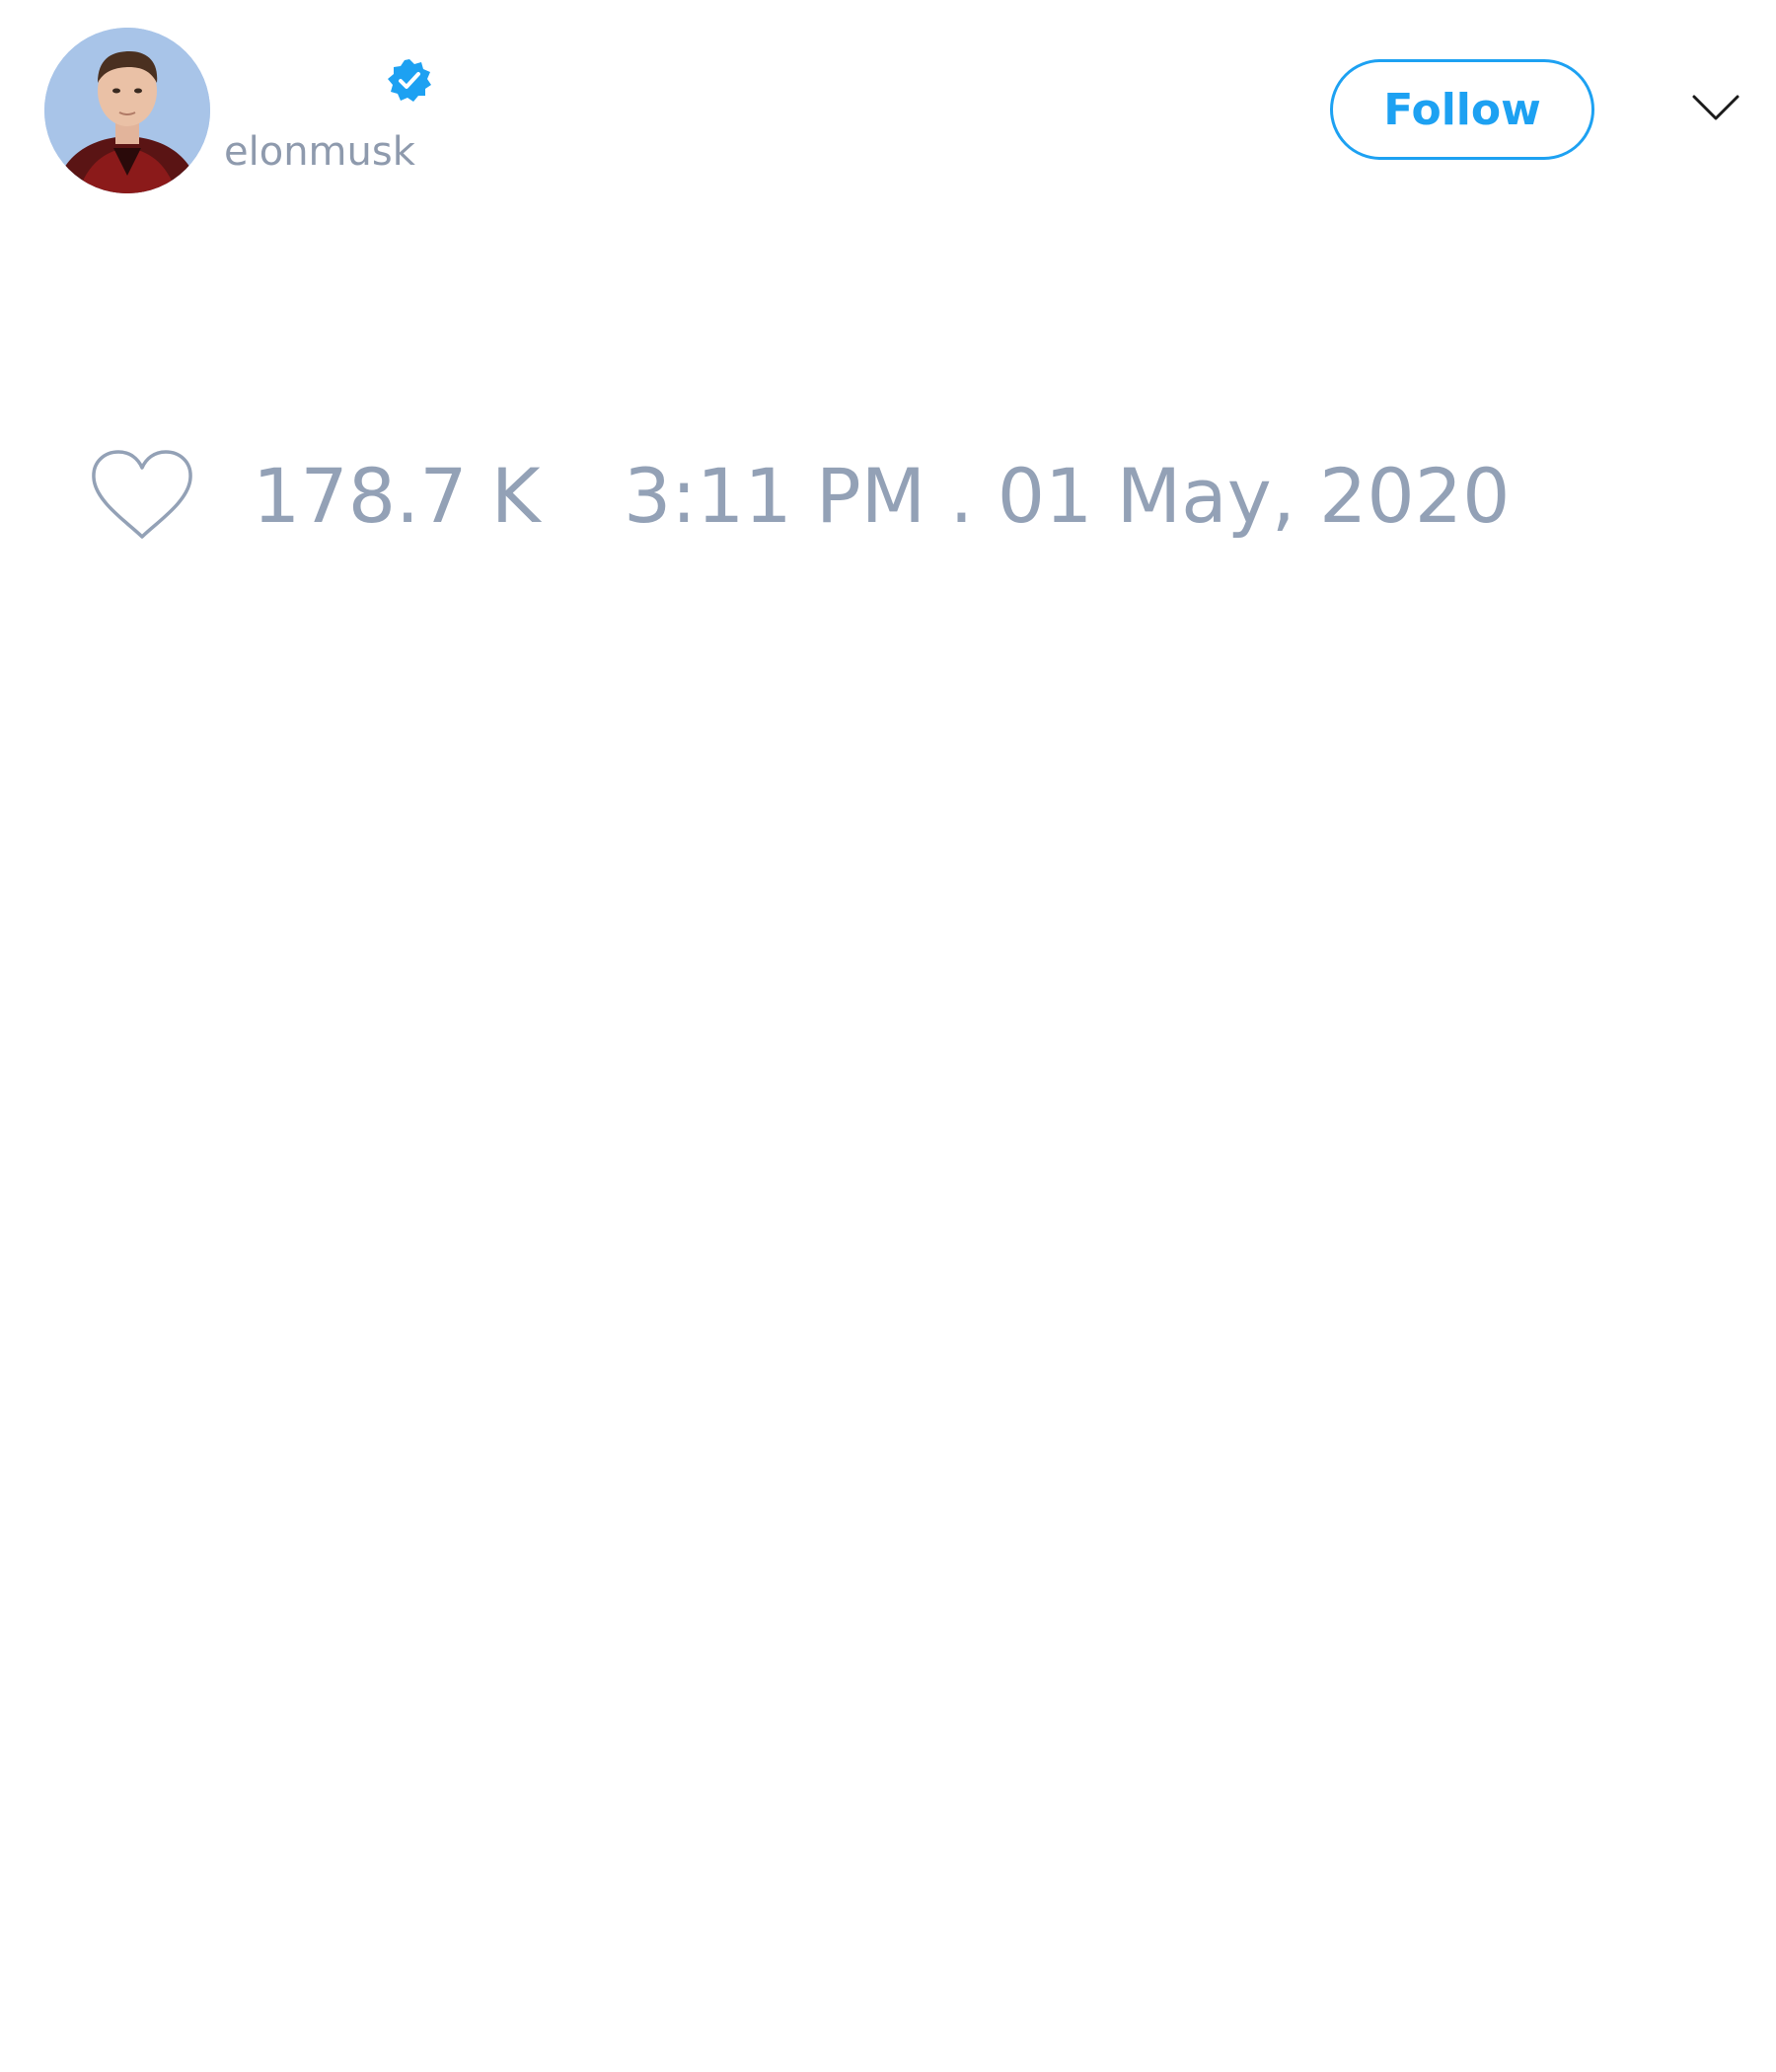  I want to click on tweet-meta: 178.7 K 3:11 PM . 01 May, 2020, so click(888, 498).